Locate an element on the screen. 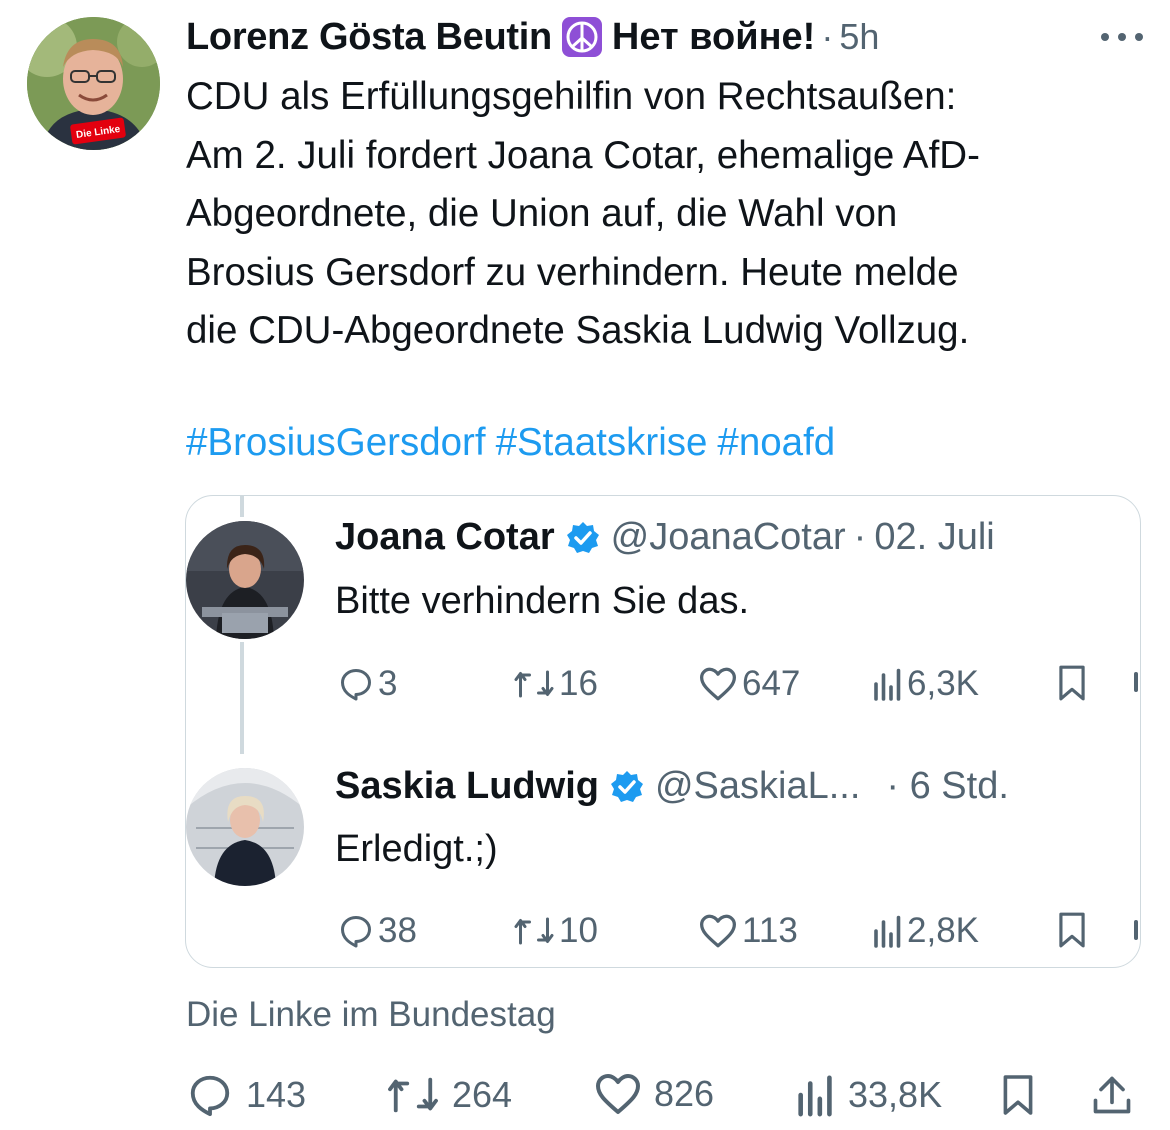  author-avatar: Die Linke is located at coordinates (93, 83).